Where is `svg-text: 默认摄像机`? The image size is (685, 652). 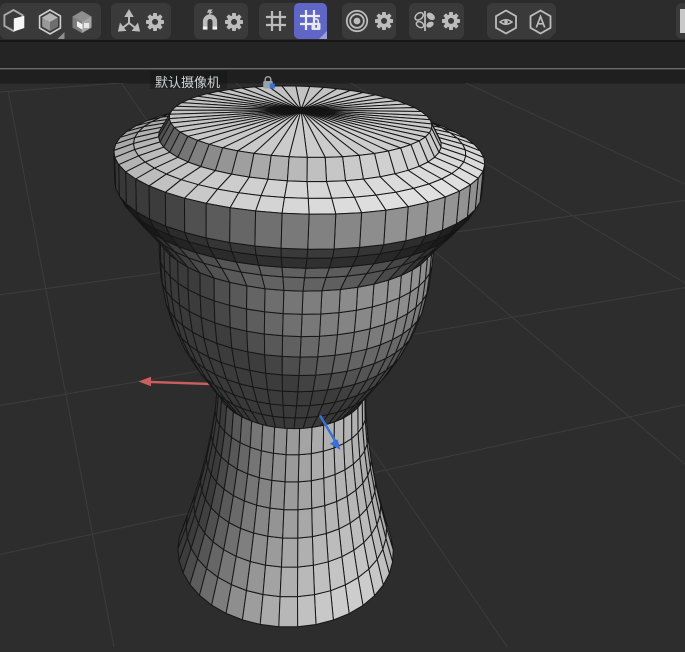
svg-text: 默认摄像机 is located at coordinates (187, 82).